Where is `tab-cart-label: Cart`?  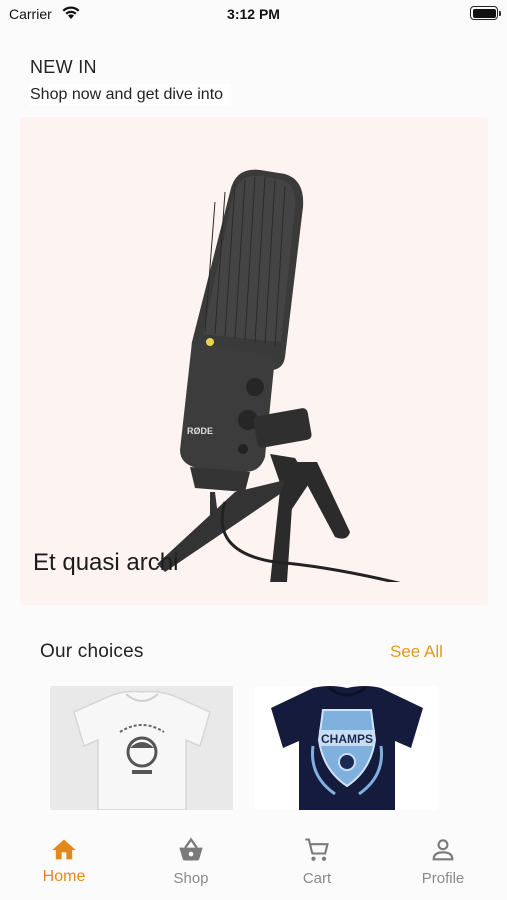 tab-cart-label: Cart is located at coordinates (317, 878).